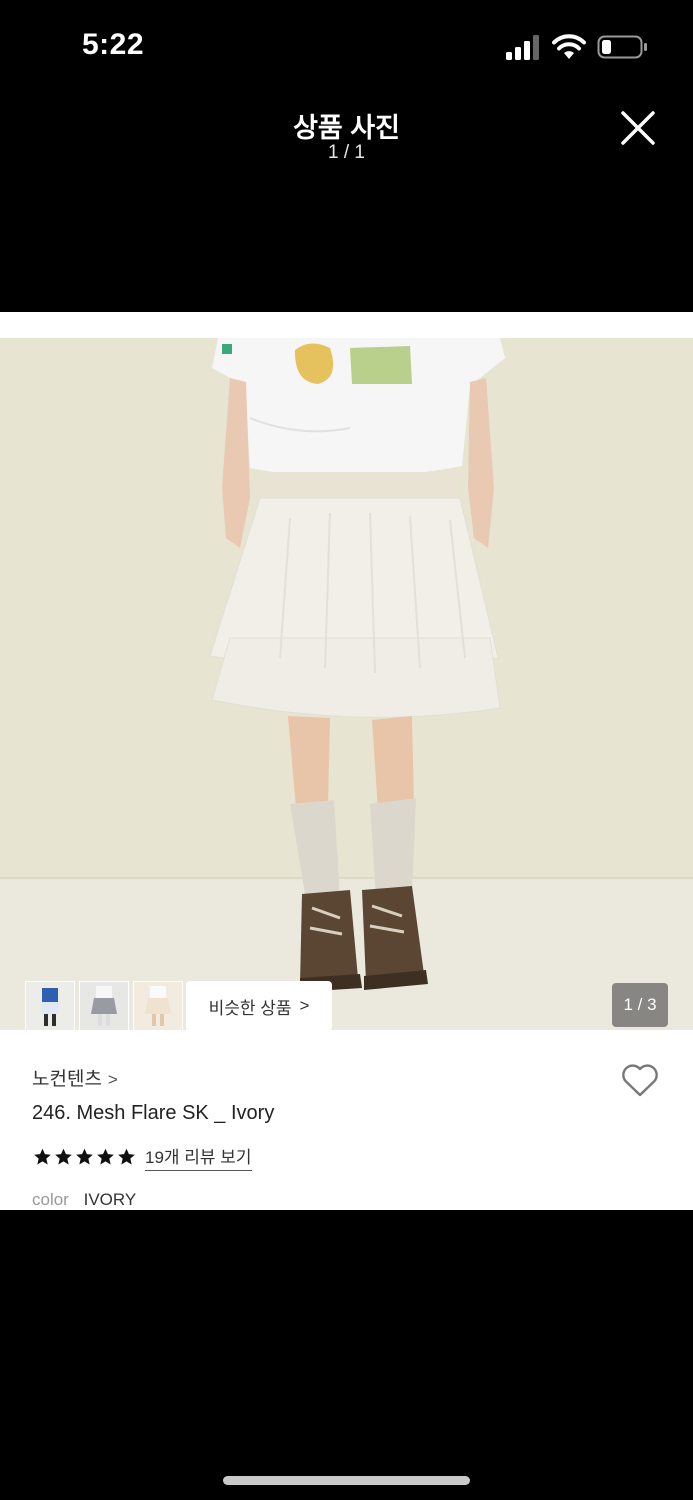  What do you see at coordinates (638, 128) in the screenshot?
I see `close-icon` at bounding box center [638, 128].